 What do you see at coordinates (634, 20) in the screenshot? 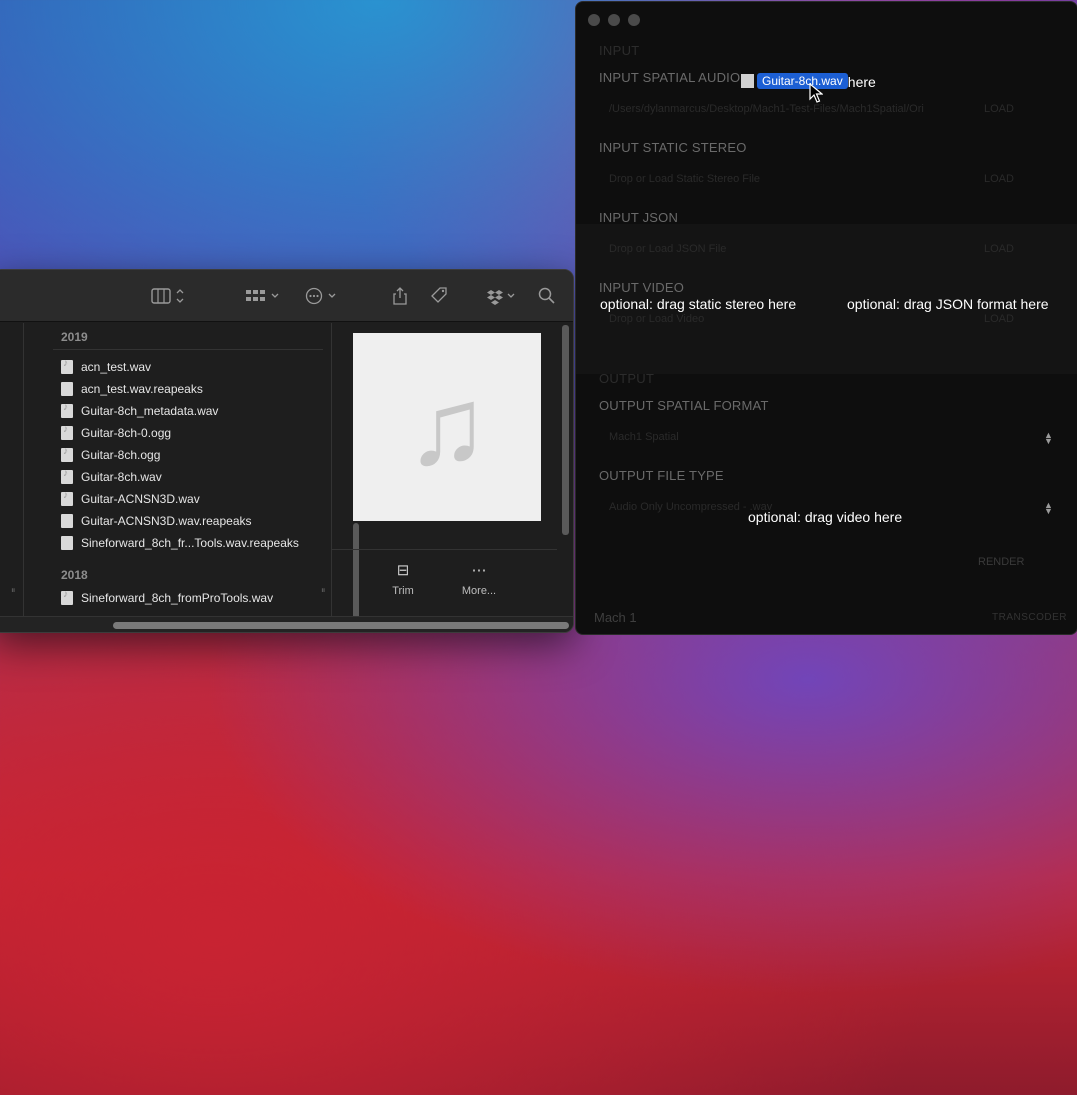
I see `zoom-window-button` at bounding box center [634, 20].